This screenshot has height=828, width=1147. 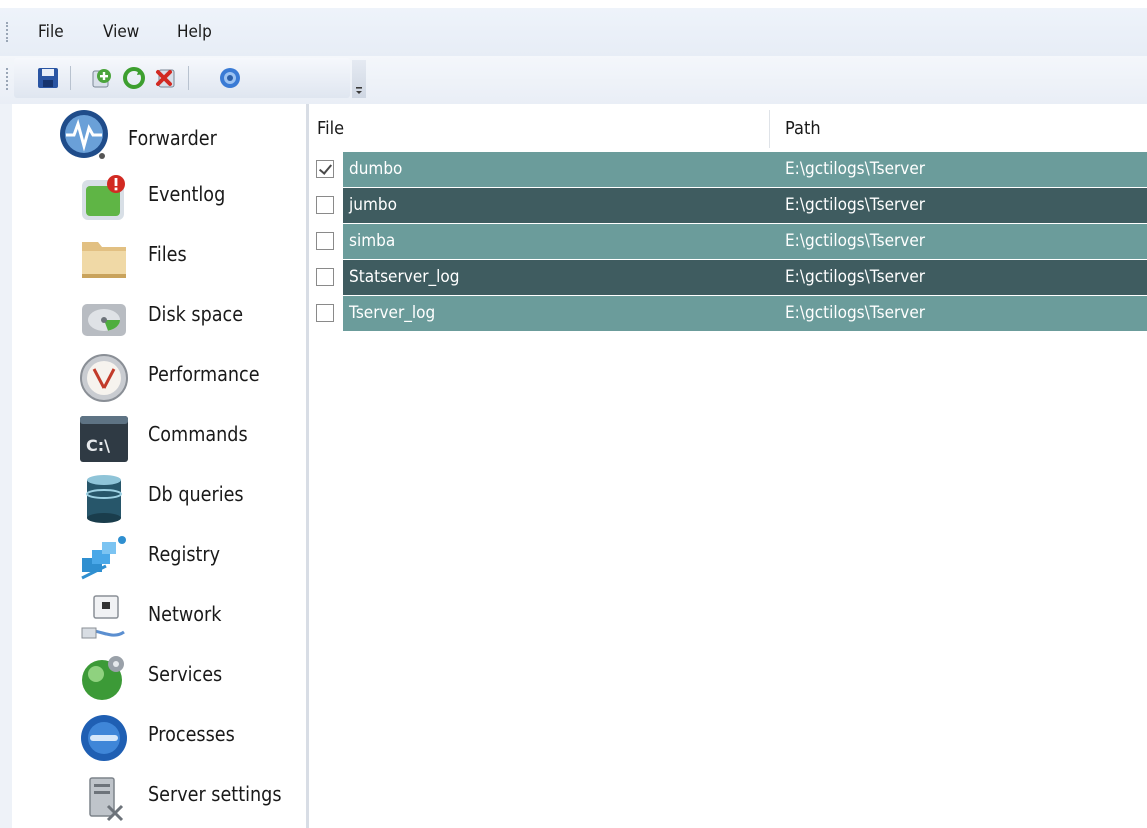 I want to click on list-header: File Path, so click(x=728, y=130).